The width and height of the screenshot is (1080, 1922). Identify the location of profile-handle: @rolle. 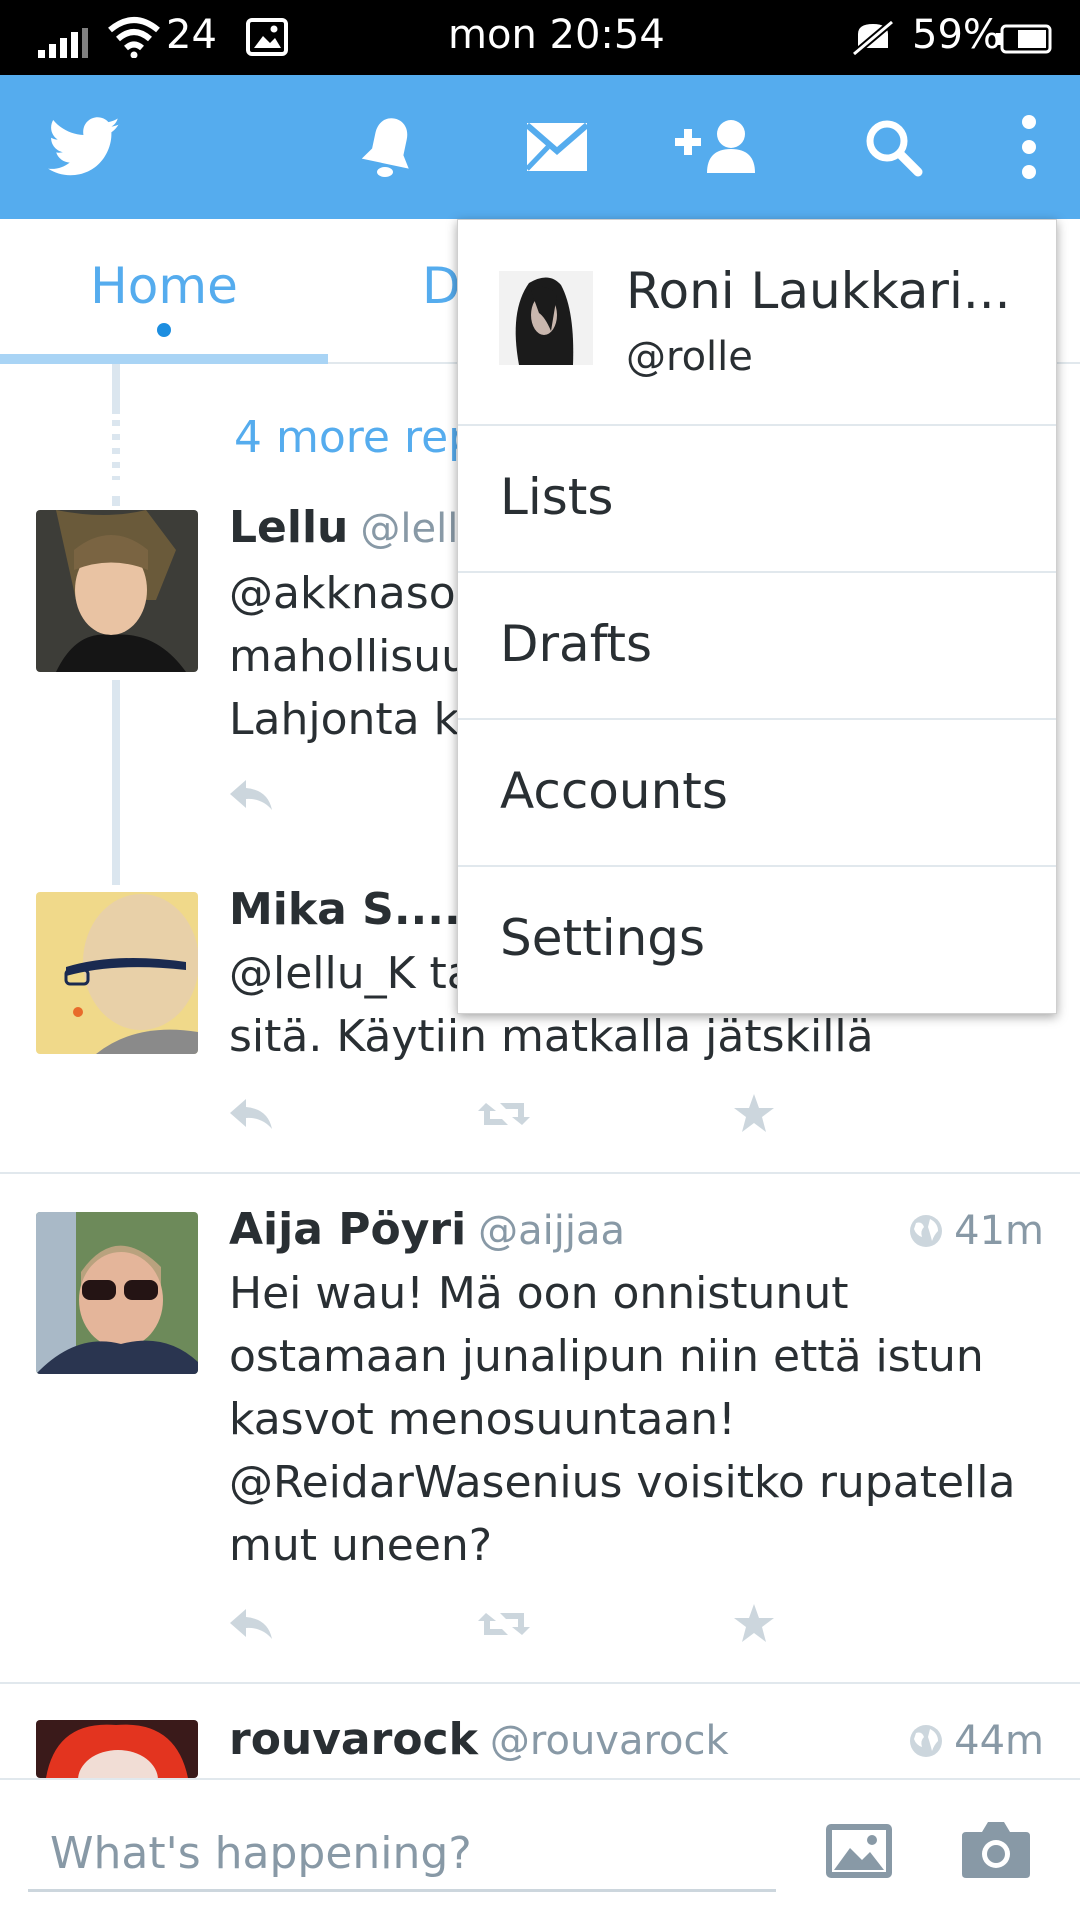
(689, 357).